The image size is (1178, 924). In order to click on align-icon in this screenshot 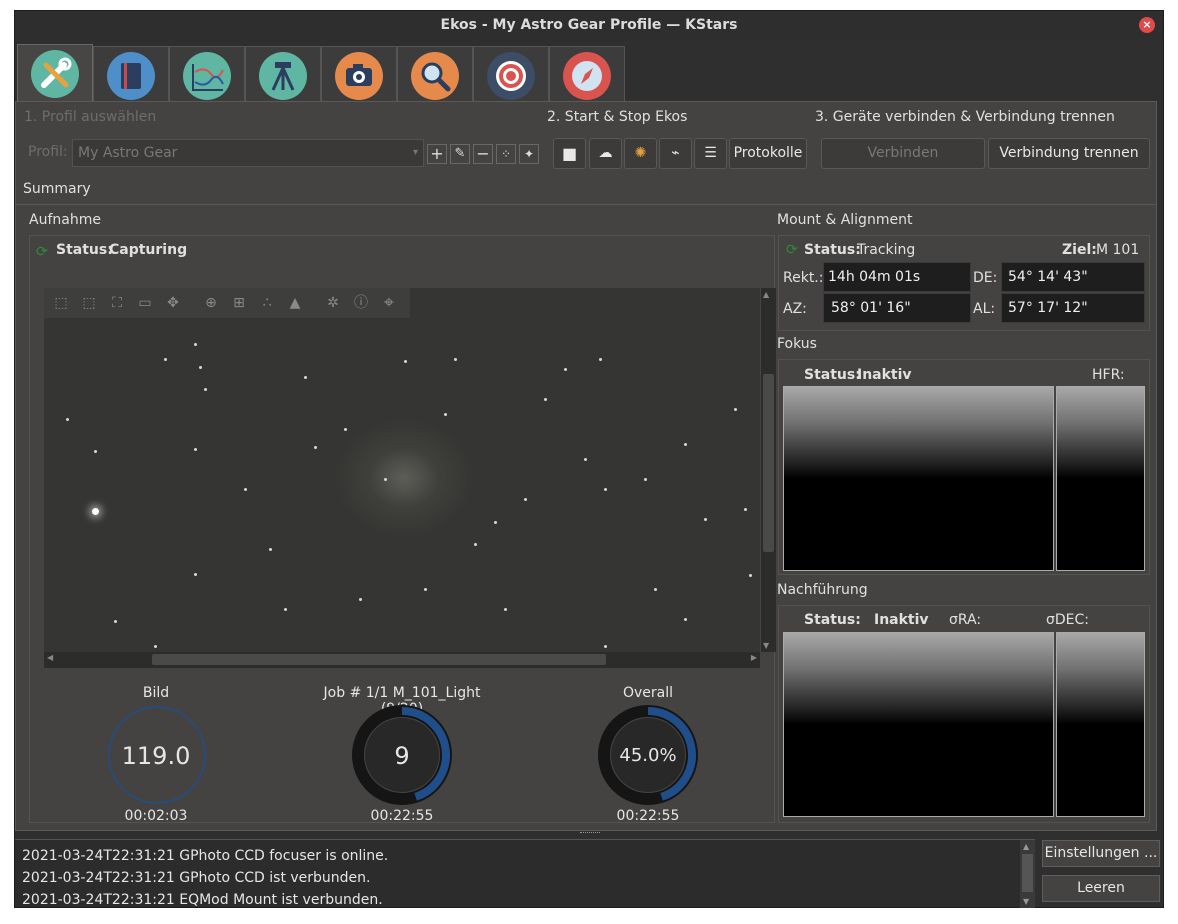, I will do `click(511, 76)`.